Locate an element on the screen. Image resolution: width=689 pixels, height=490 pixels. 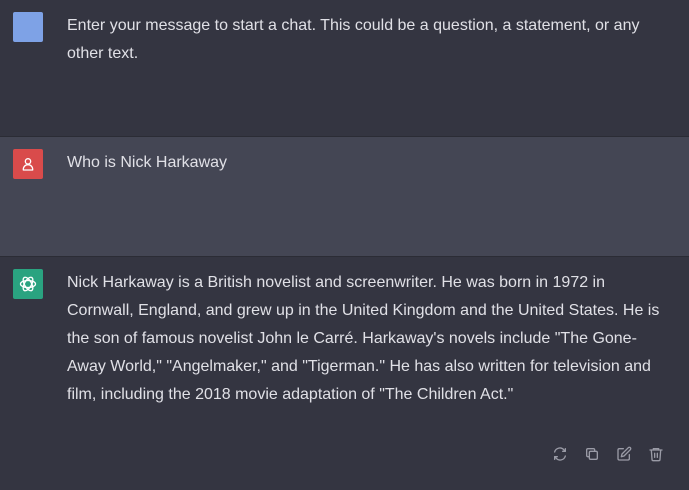
openai-logo-icon is located at coordinates (28, 284).